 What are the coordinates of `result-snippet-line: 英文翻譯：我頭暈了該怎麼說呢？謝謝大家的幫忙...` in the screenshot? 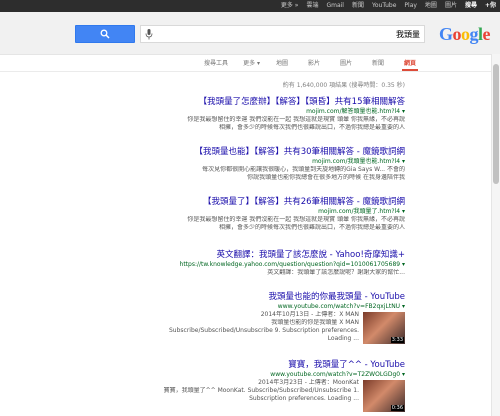 It's located at (336, 272).